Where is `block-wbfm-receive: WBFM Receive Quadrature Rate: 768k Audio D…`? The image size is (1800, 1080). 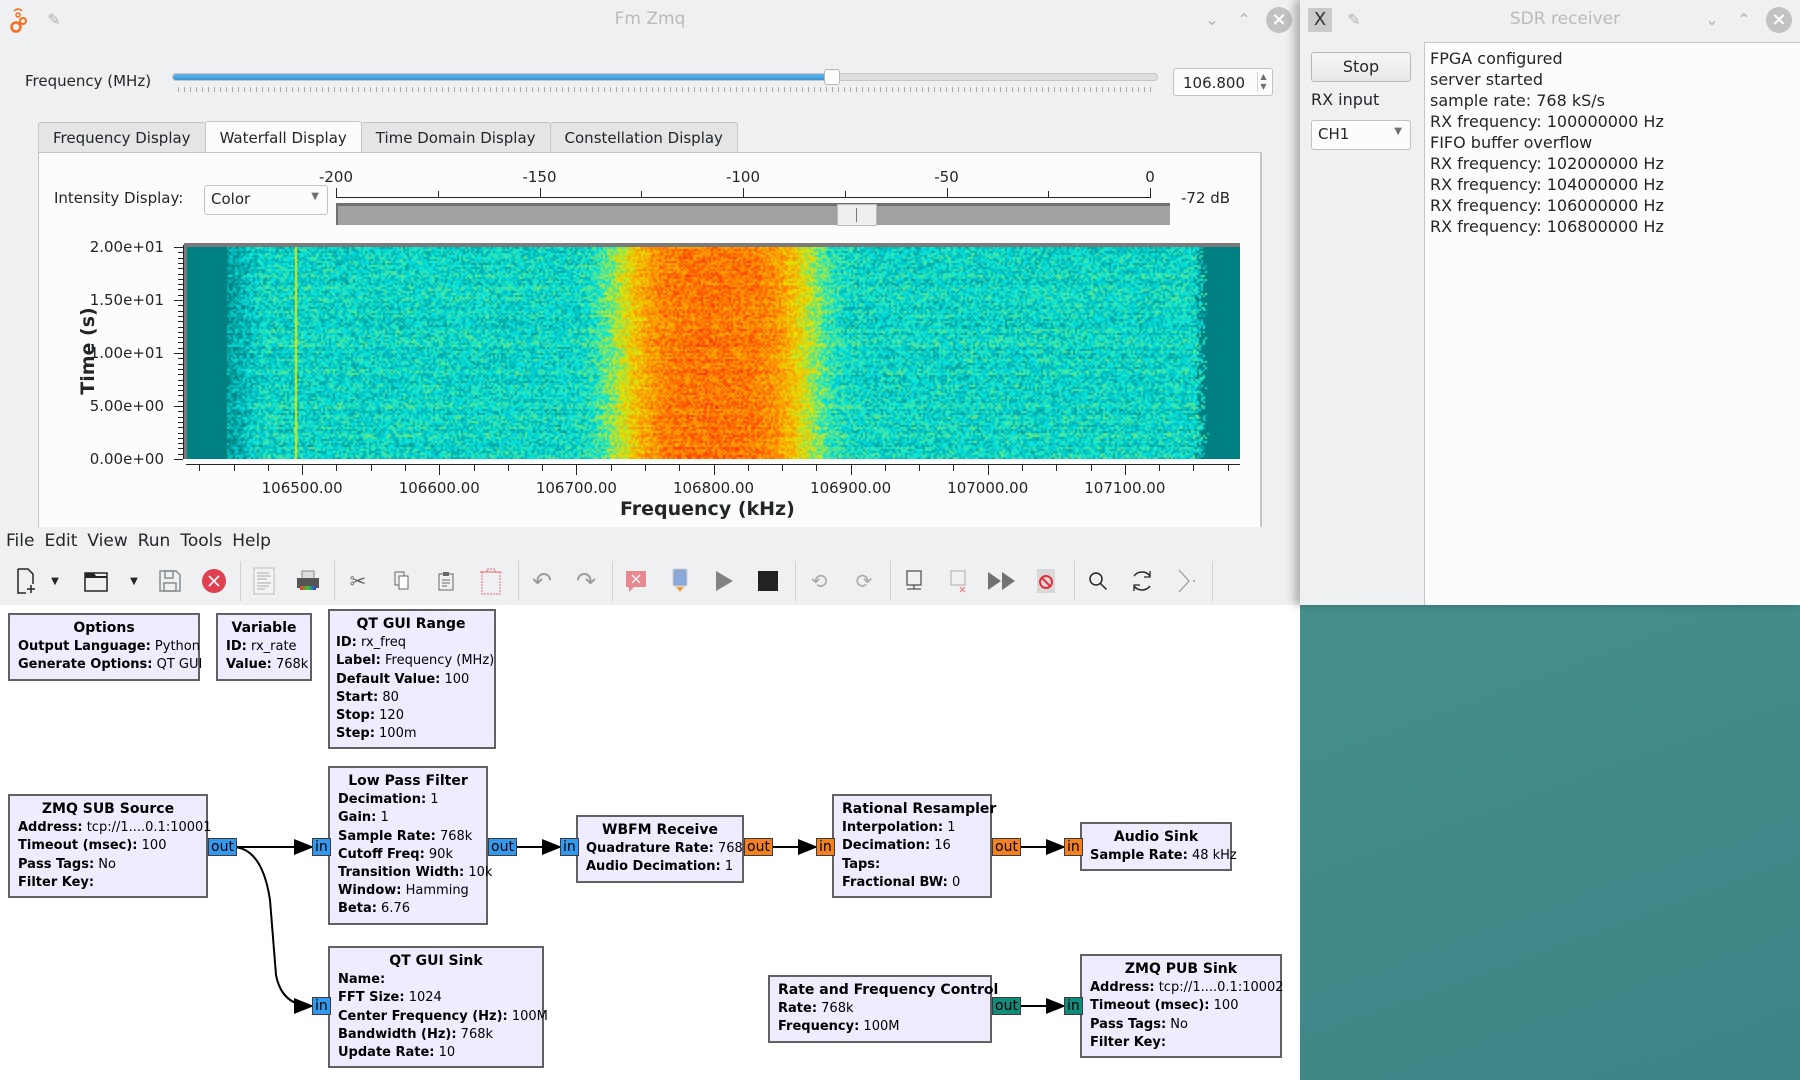 block-wbfm-receive: WBFM Receive Quadrature Rate: 768k Audio D… is located at coordinates (663, 849).